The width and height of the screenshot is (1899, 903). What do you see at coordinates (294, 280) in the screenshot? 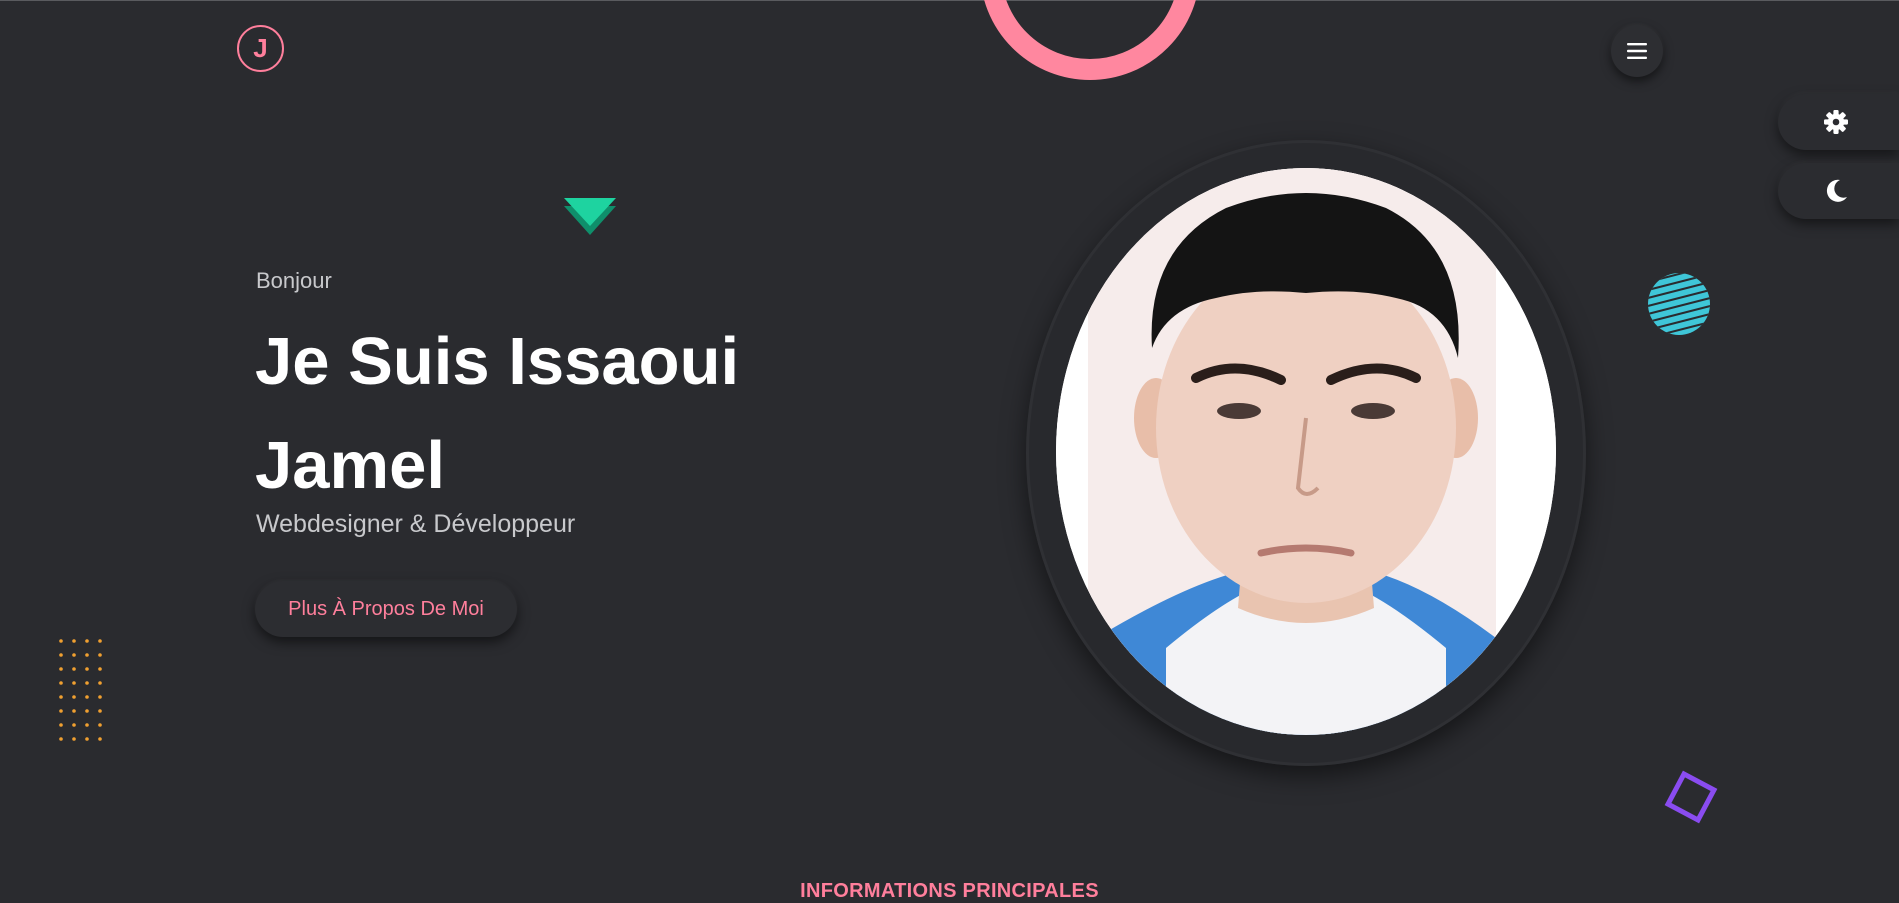
I see `hero-greeting: Bonjour` at bounding box center [294, 280].